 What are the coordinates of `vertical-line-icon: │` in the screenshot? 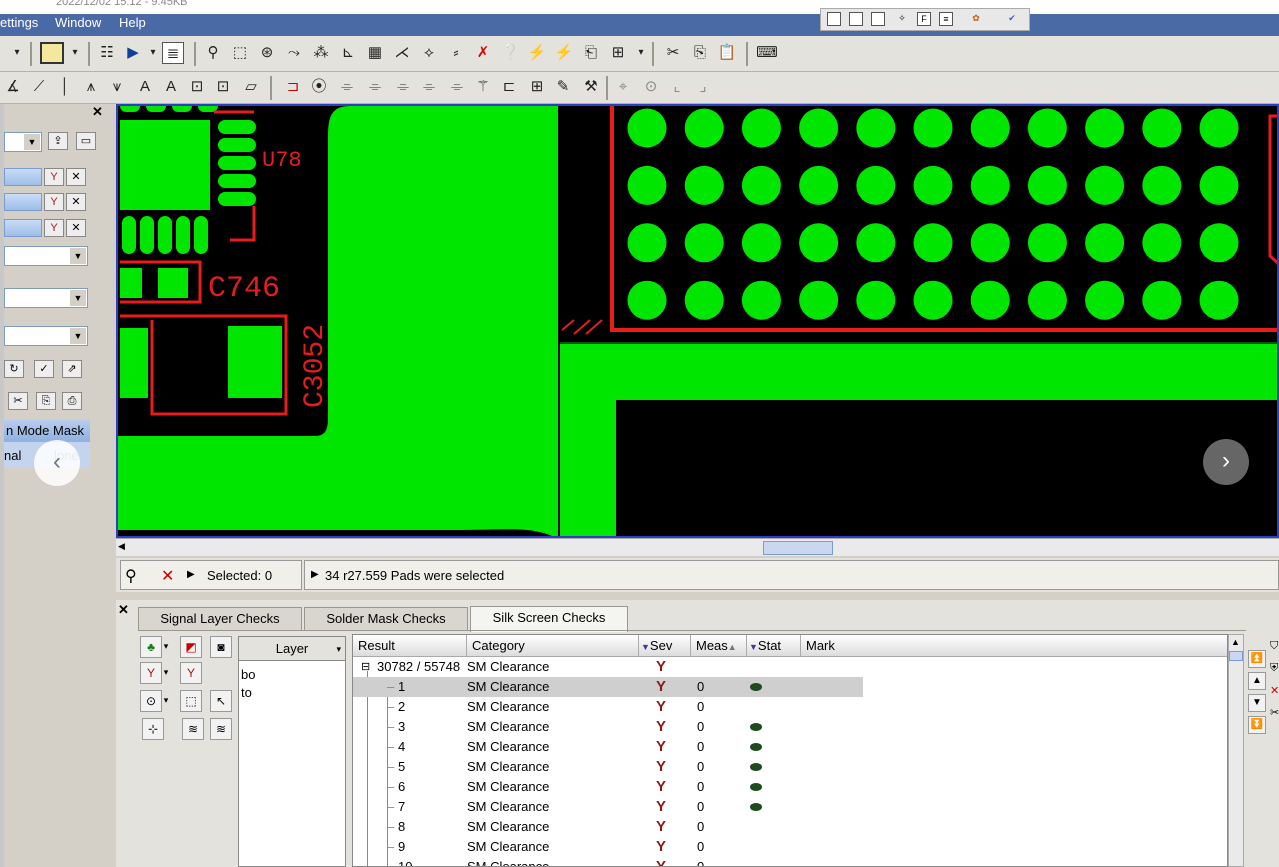 It's located at (65, 87).